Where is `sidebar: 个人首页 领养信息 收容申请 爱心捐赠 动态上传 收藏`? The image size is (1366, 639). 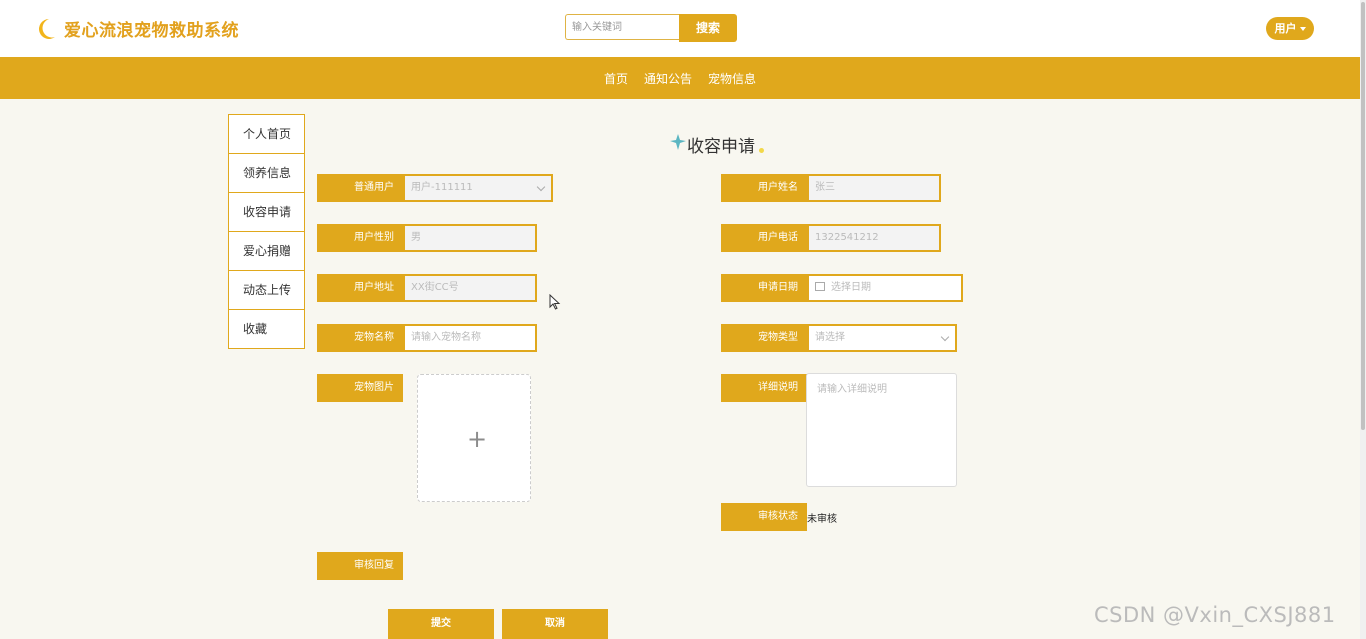 sidebar: 个人首页 领养信息 收容申请 爱心捐赠 动态上传 收藏 is located at coordinates (266, 231).